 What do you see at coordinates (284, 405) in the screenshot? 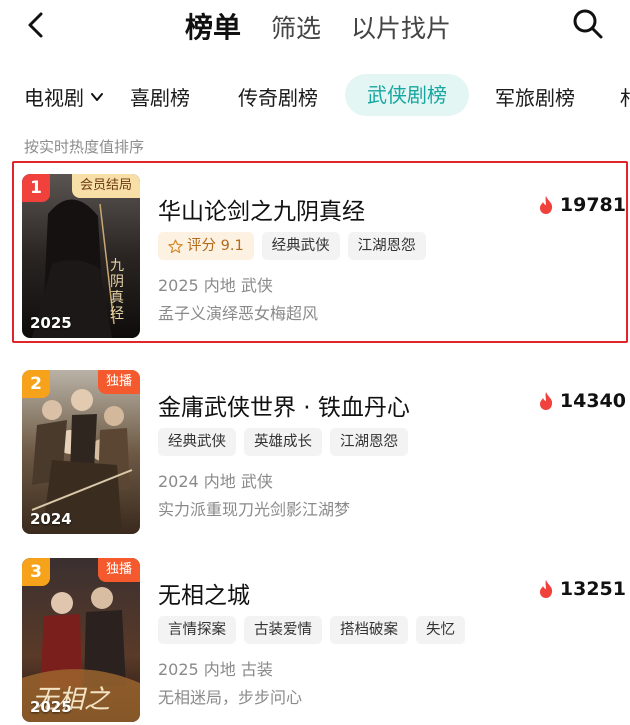
I see `item-title: 金庸武侠世界 · 铁血丹心` at bounding box center [284, 405].